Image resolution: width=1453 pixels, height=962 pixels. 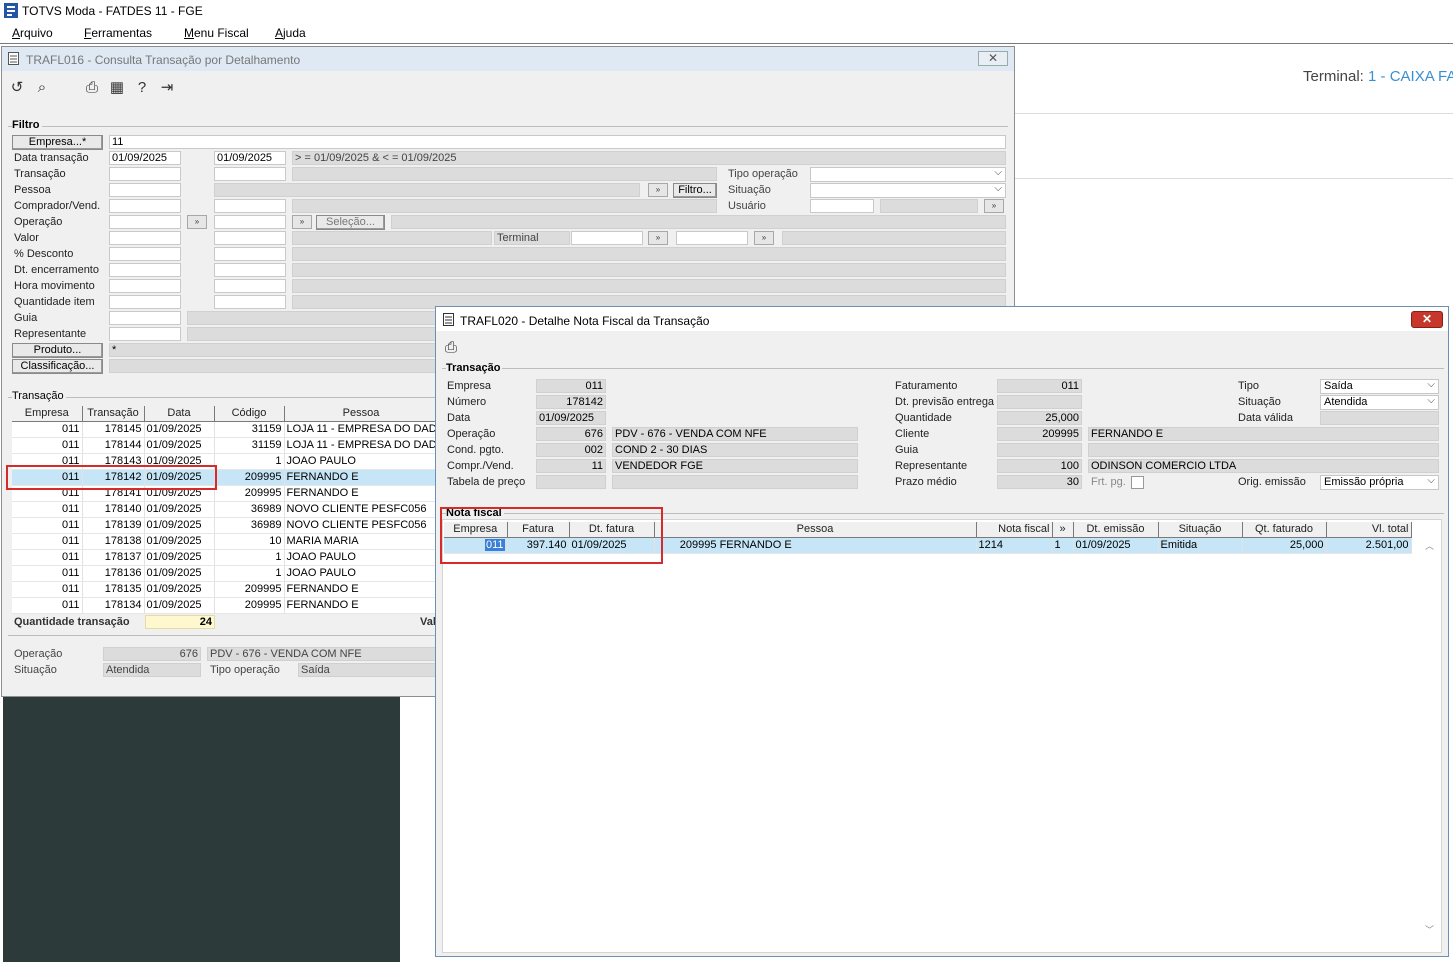 I want to click on transacao-group-title: Transação, so click(x=474, y=368).